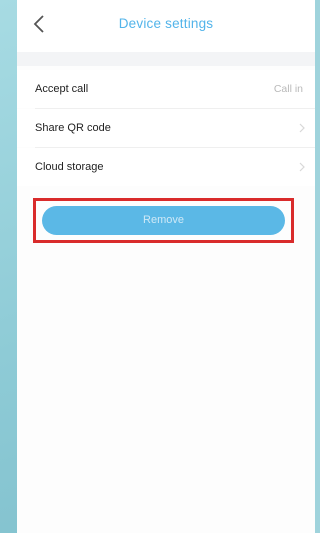 Image resolution: width=320 pixels, height=533 pixels. What do you see at coordinates (166, 167) in the screenshot?
I see `setting-row-cloud-storage: Cloud storage` at bounding box center [166, 167].